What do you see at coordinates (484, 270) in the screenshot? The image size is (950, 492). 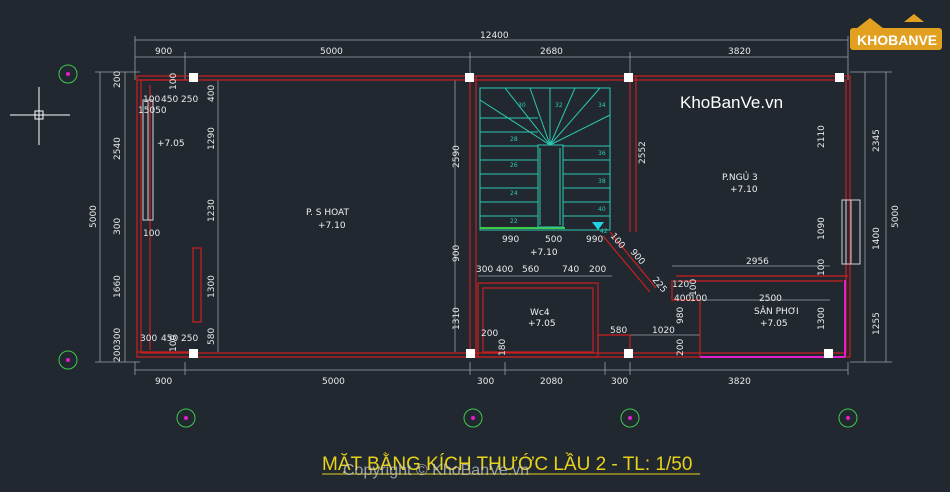 I see `dim-wc-300: 300` at bounding box center [484, 270].